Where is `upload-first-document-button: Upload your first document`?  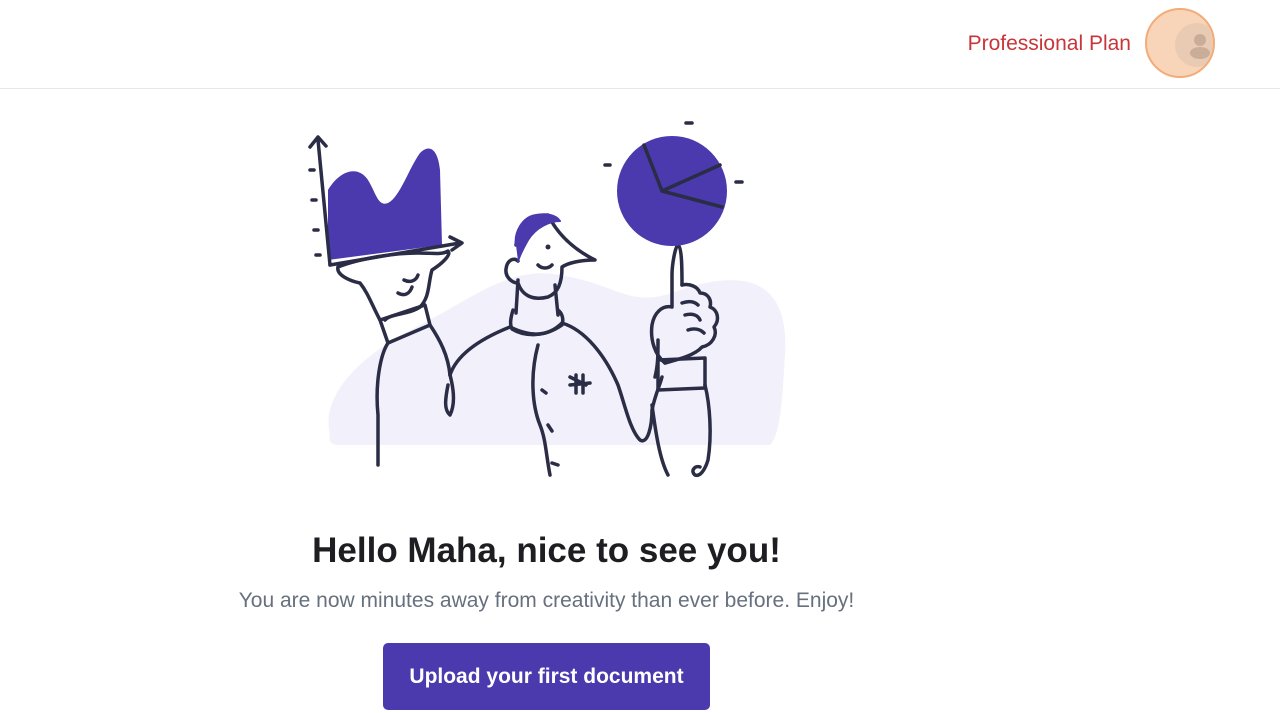 upload-first-document-button: Upload your first document is located at coordinates (546, 676).